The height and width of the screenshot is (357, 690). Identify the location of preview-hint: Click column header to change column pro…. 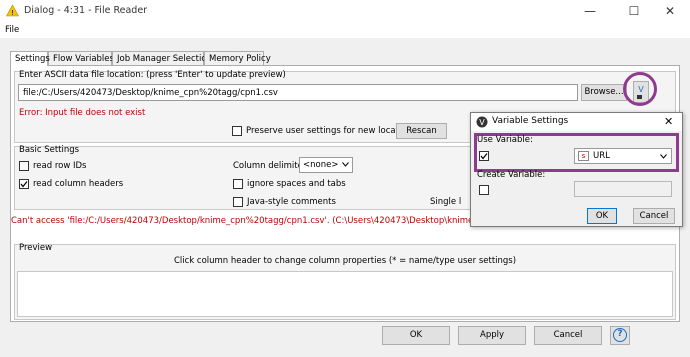
(345, 261).